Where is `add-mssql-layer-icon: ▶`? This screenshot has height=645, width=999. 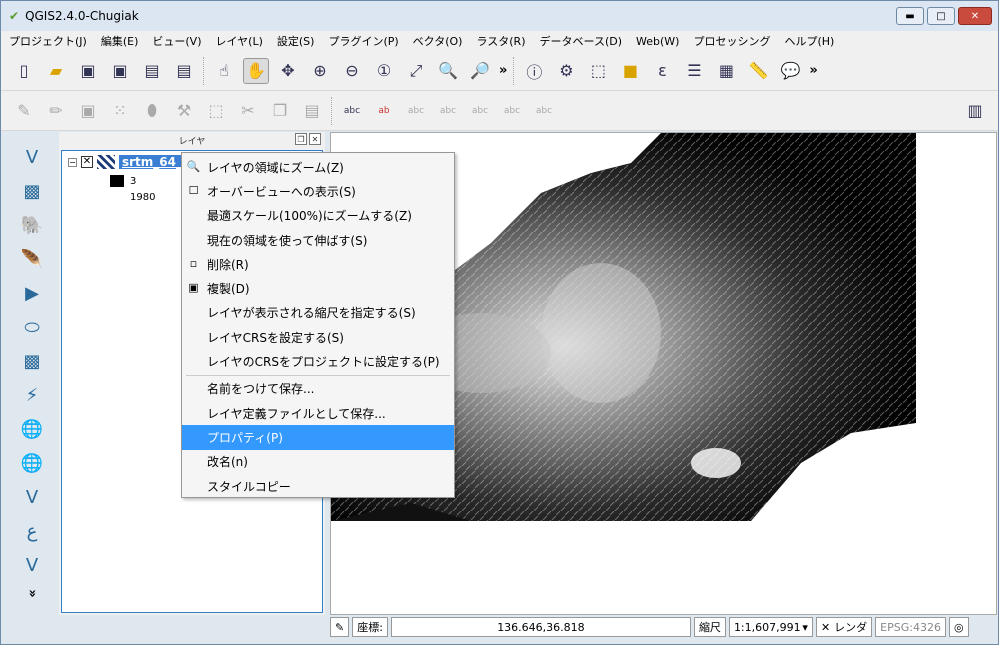 add-mssql-layer-icon: ▶ is located at coordinates (32, 293).